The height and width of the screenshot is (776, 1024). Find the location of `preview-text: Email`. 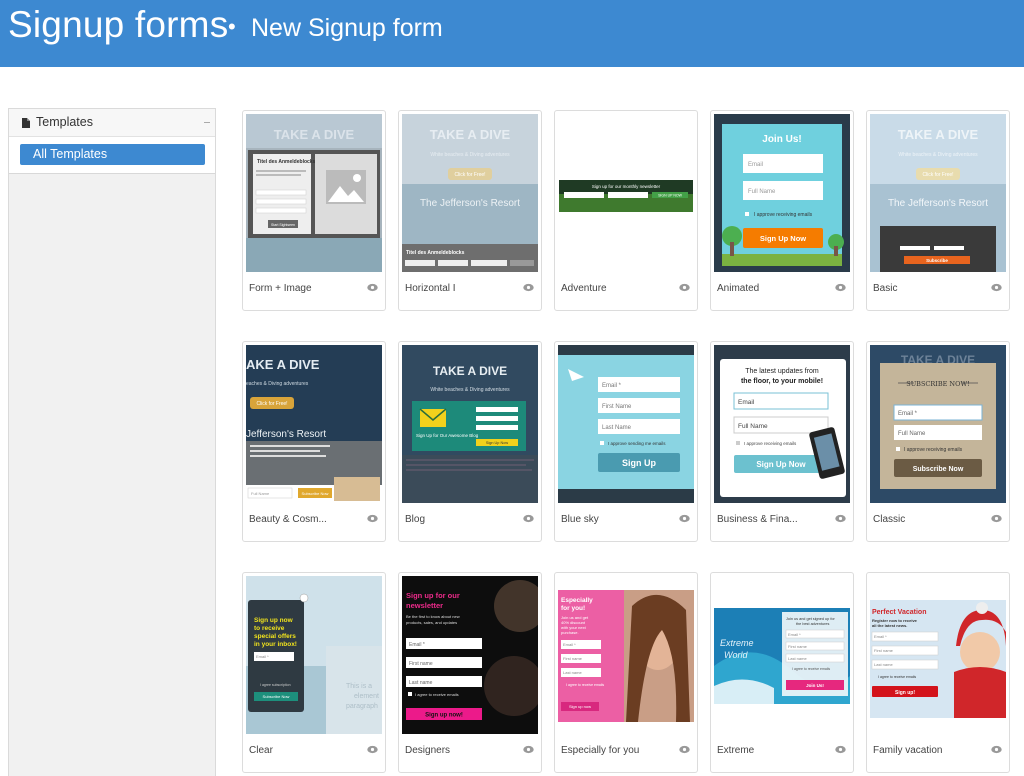

preview-text: Email is located at coordinates (746, 402).